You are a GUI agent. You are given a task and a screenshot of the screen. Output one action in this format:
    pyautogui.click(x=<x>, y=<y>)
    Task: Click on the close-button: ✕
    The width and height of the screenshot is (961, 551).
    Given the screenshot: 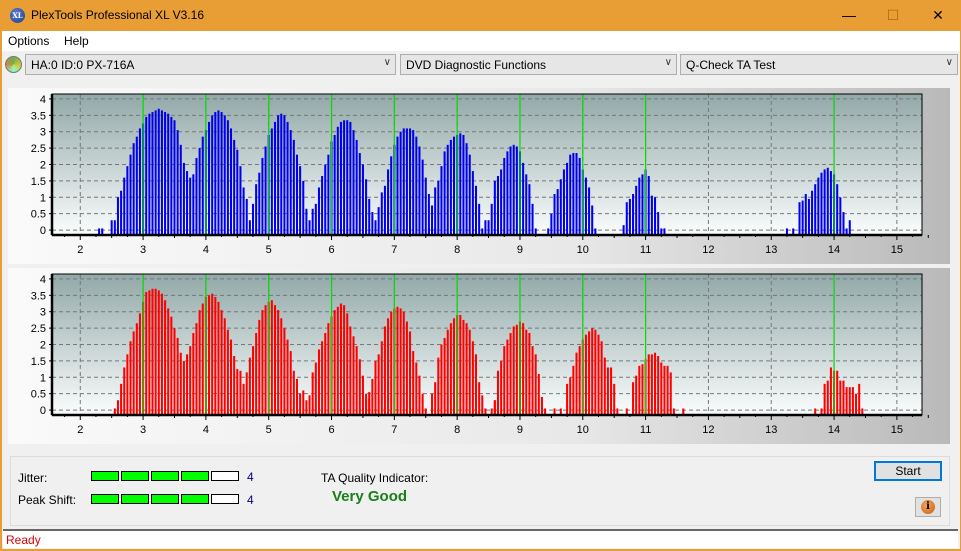 What is the action you would take?
    pyautogui.click(x=938, y=15)
    